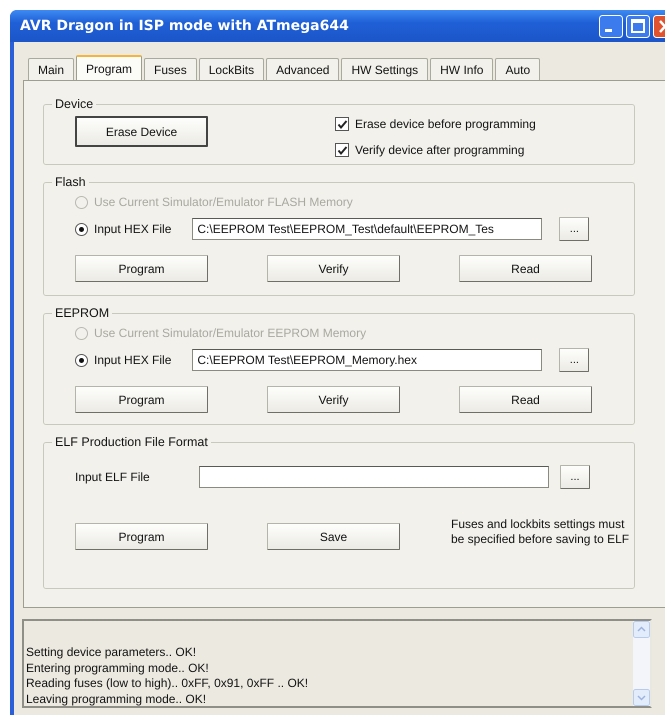 The image size is (665, 715). What do you see at coordinates (231, 69) in the screenshot?
I see `tab: LockBits` at bounding box center [231, 69].